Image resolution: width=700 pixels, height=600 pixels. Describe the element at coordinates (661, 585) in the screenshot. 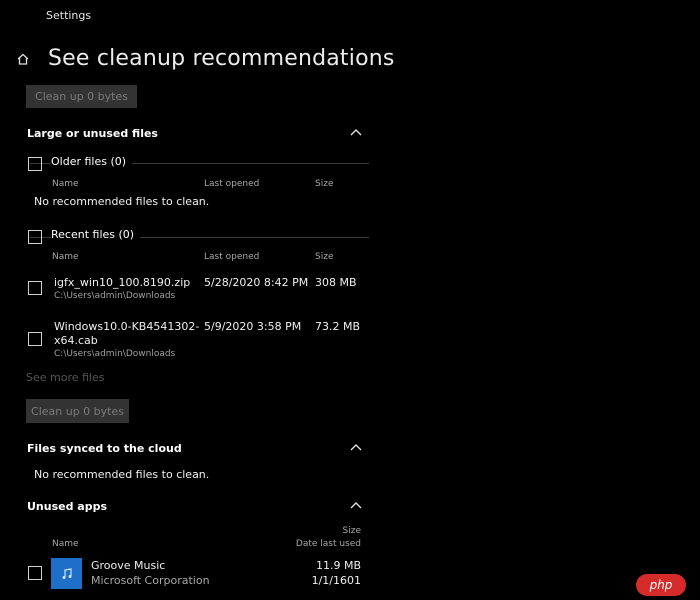

I see `php-watermark-logo: php` at that location.